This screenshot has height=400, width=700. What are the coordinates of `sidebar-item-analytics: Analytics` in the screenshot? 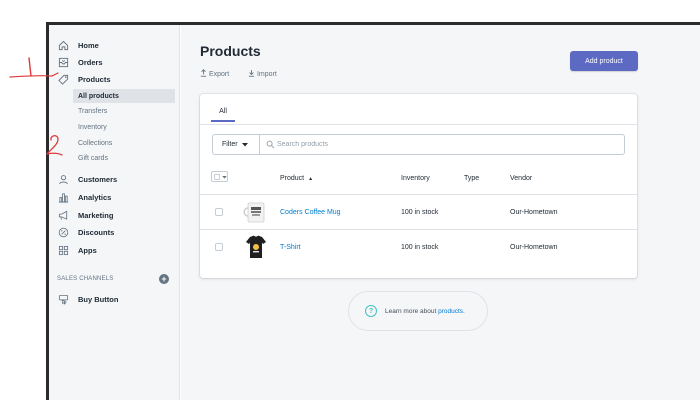 It's located at (114, 197).